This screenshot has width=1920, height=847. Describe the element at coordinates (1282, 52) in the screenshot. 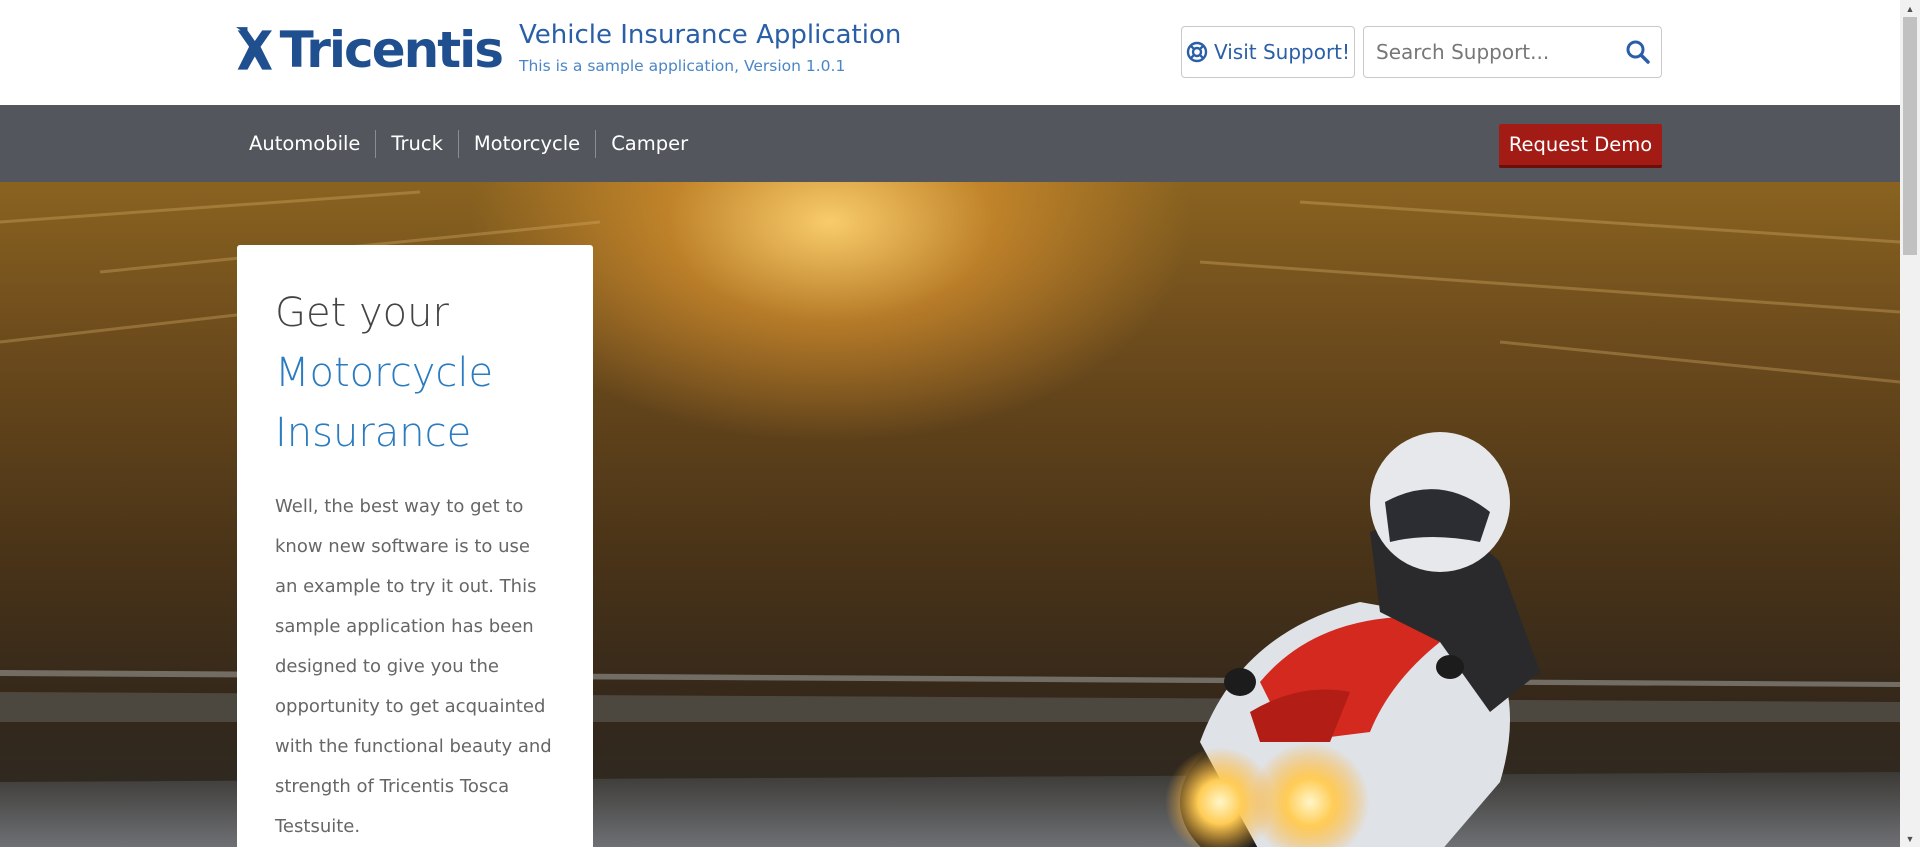

I see `visit-support-label: Visit Support!` at that location.